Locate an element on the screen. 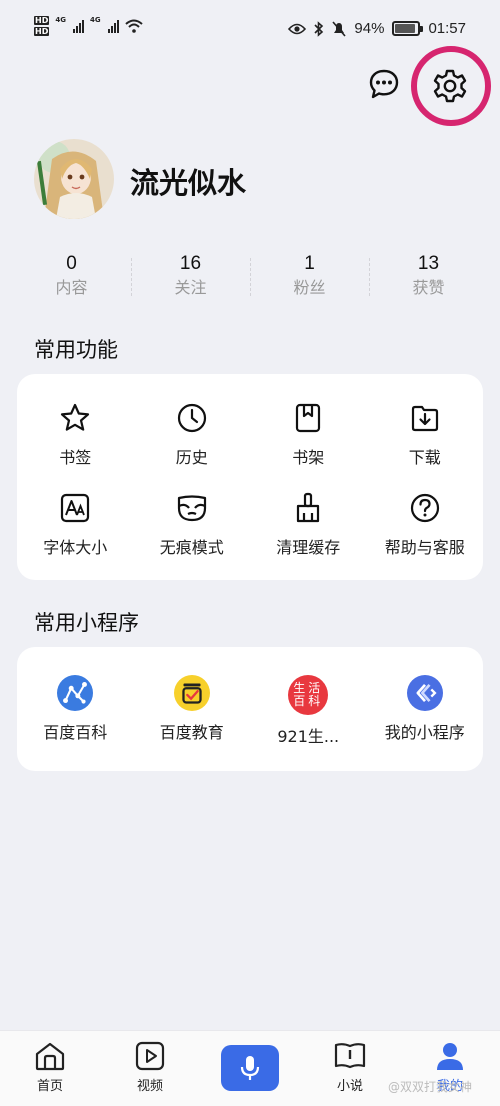  avatar-image is located at coordinates (74, 179).